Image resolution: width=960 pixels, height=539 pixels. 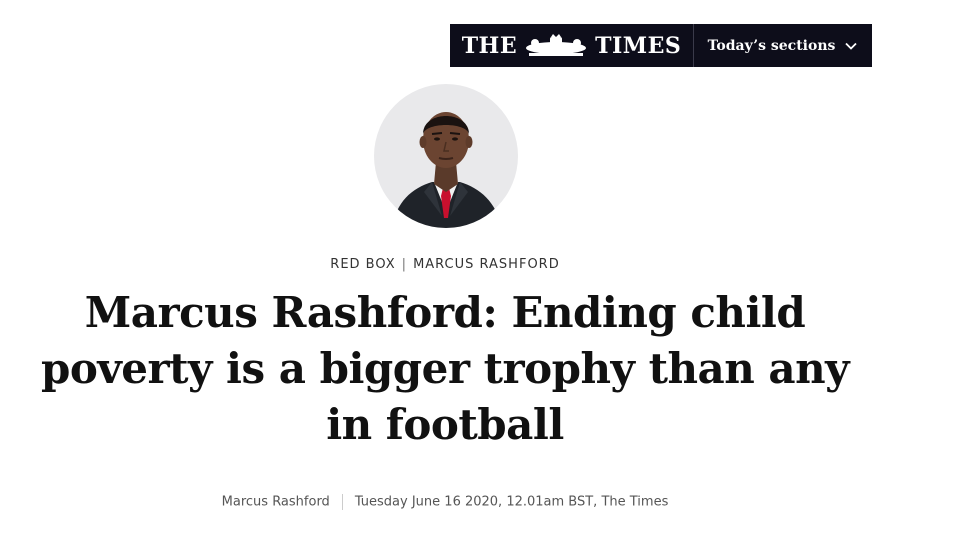 I want to click on article-kicker: RED BOX | MARCUS RASHFORD, so click(x=445, y=264).